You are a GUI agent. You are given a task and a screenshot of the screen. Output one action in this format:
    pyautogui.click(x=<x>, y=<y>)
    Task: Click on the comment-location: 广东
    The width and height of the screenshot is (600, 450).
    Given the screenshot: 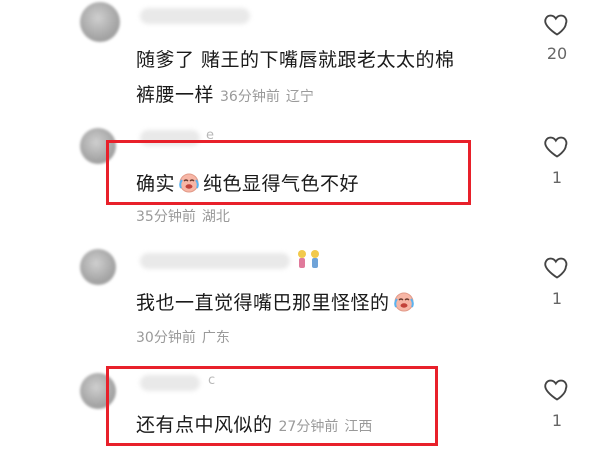 What is the action you would take?
    pyautogui.click(x=215, y=338)
    